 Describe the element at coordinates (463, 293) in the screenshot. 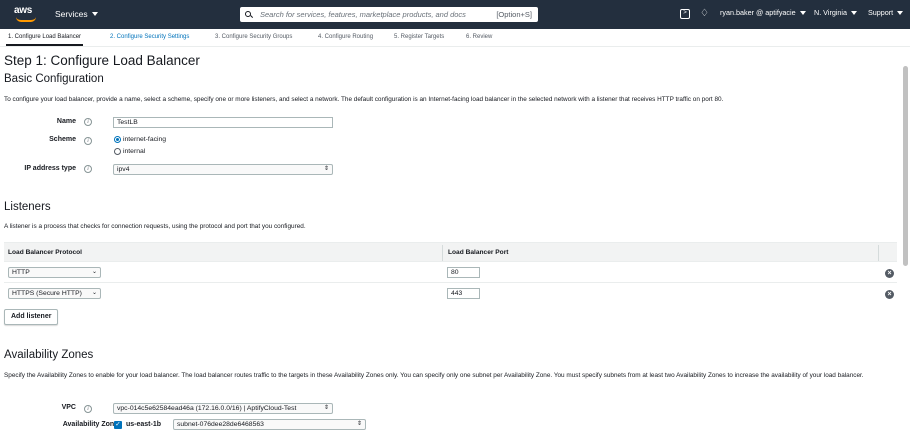

I see `listener-port-field: 443` at that location.